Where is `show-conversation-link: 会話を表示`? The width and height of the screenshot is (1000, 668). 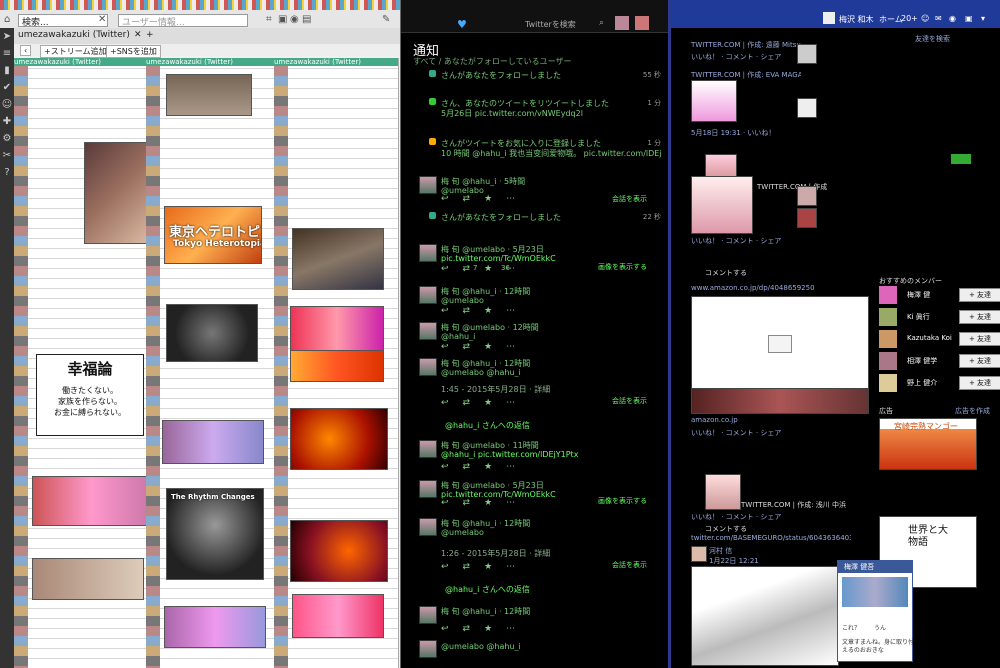
show-conversation-link: 会話を表示 is located at coordinates (629, 199).